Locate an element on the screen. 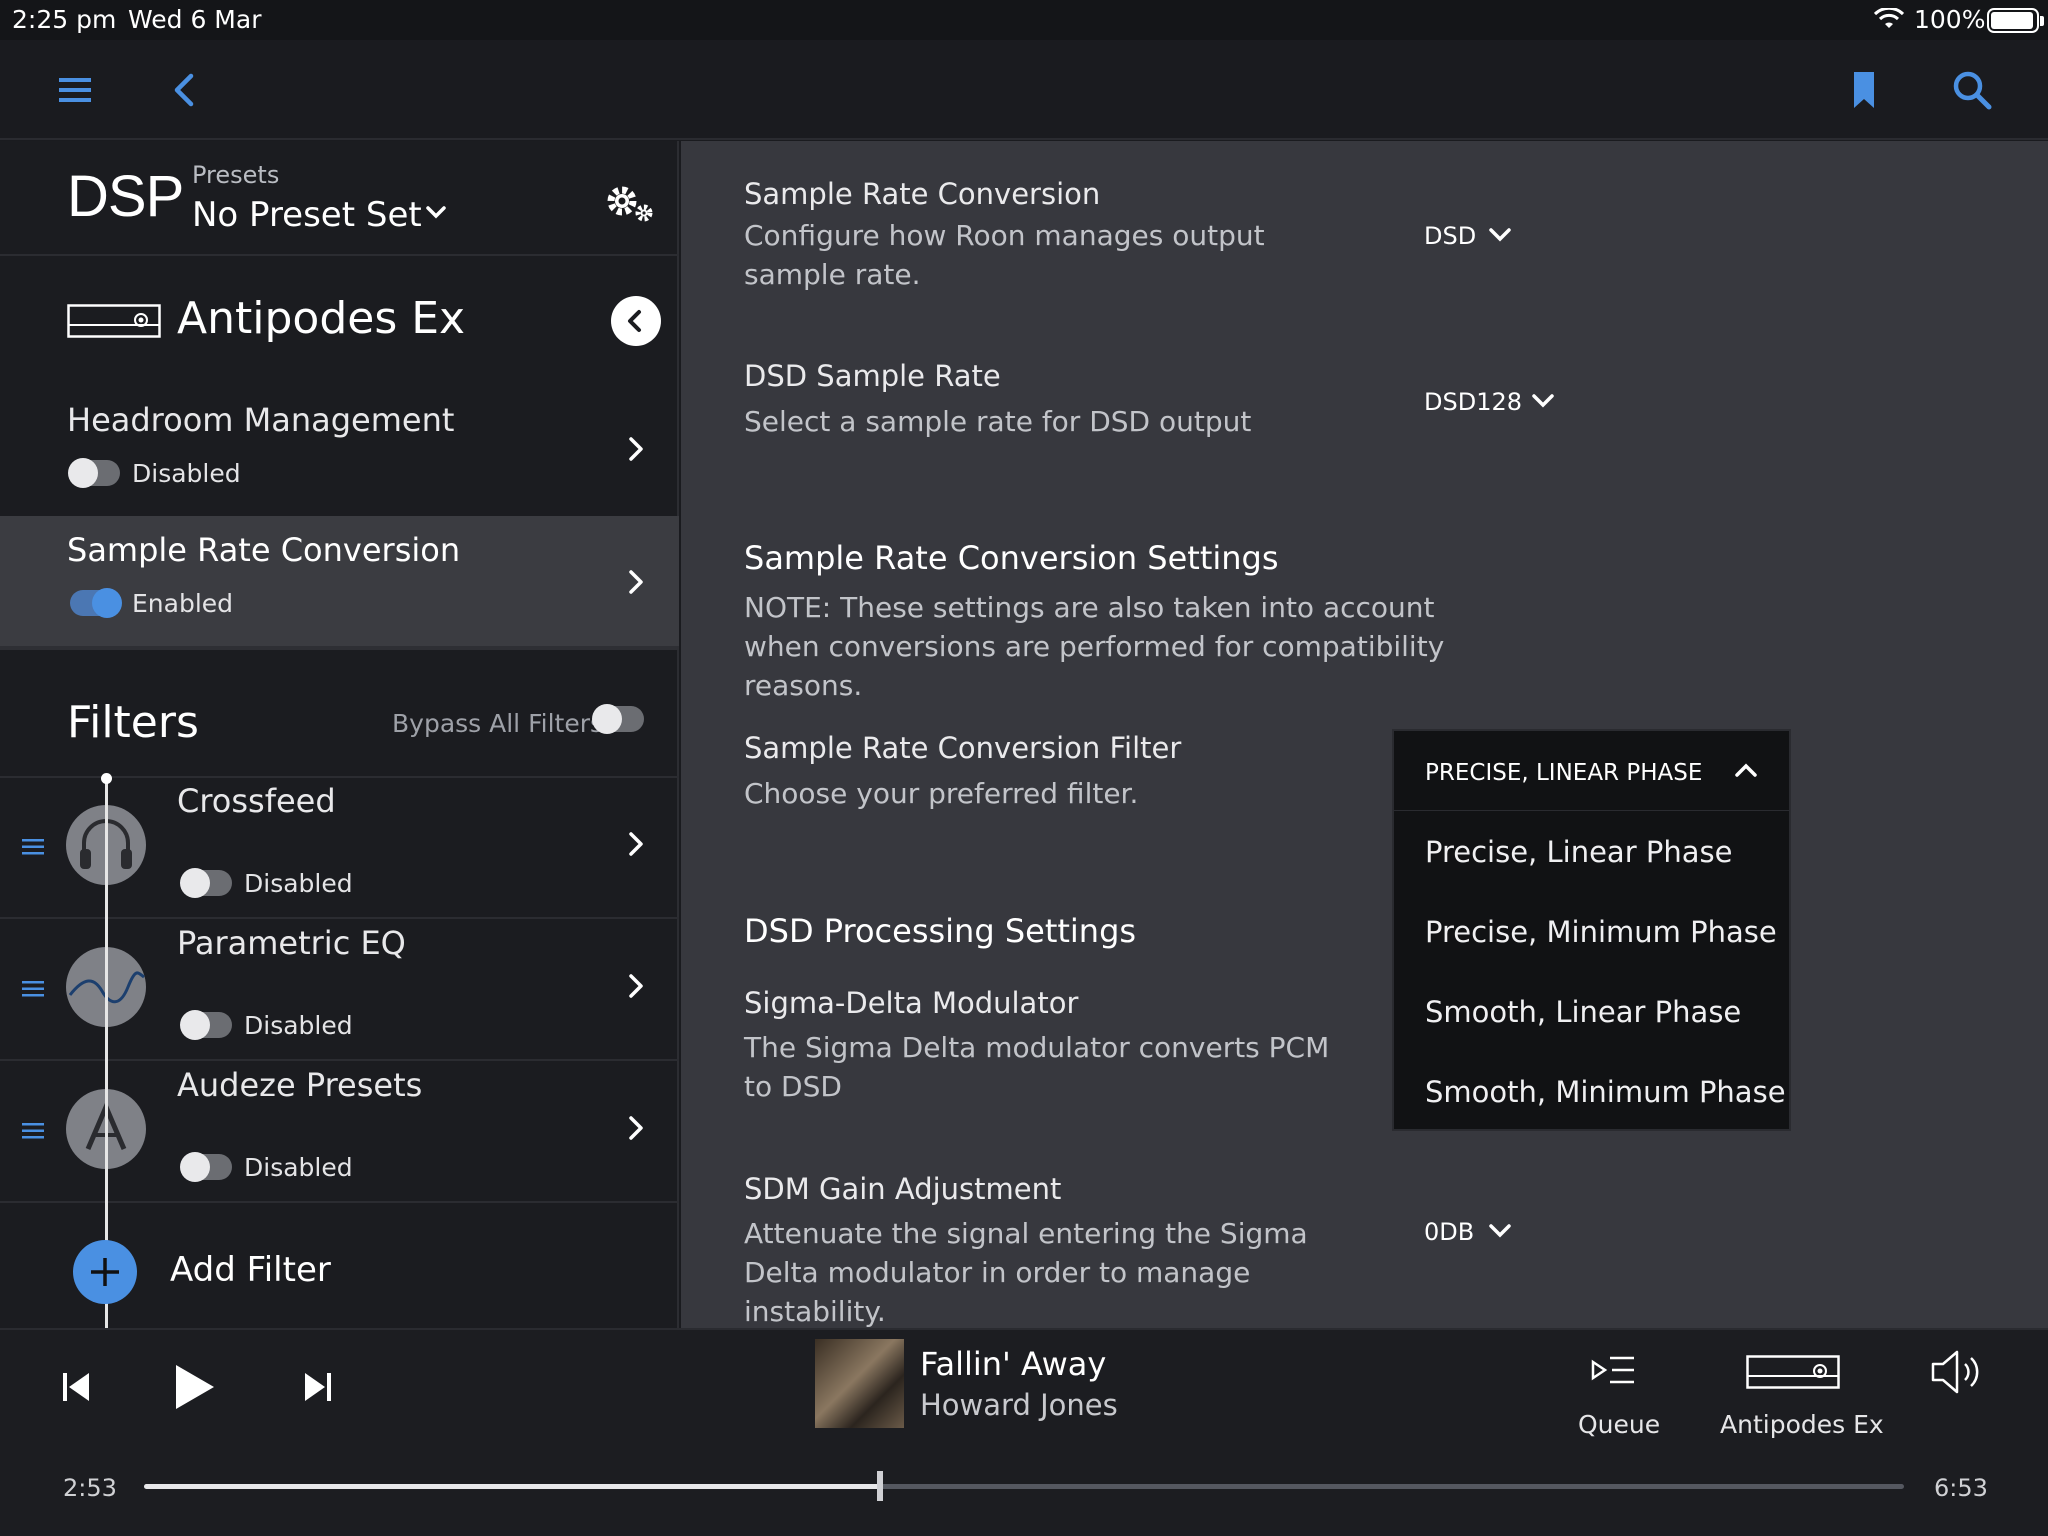  plus-icon is located at coordinates (105, 1272).